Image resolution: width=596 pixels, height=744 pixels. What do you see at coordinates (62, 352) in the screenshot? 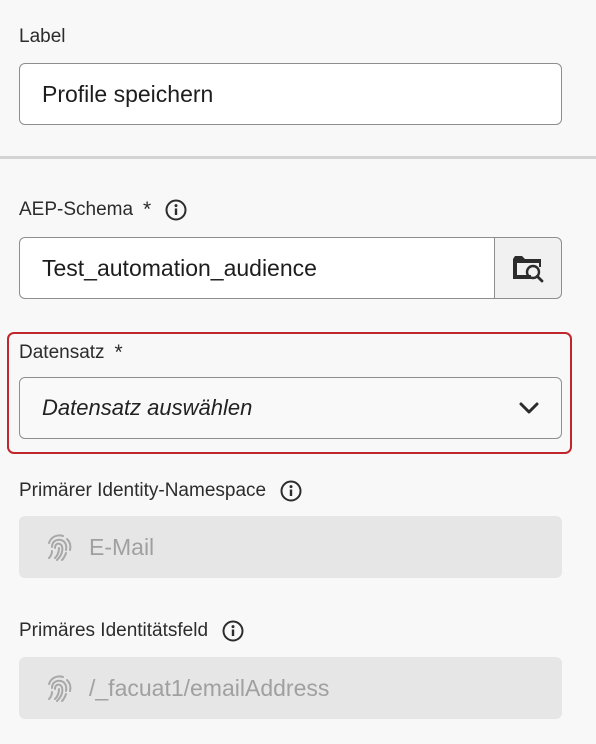
I see `dataset-label-text: Datensatz` at bounding box center [62, 352].